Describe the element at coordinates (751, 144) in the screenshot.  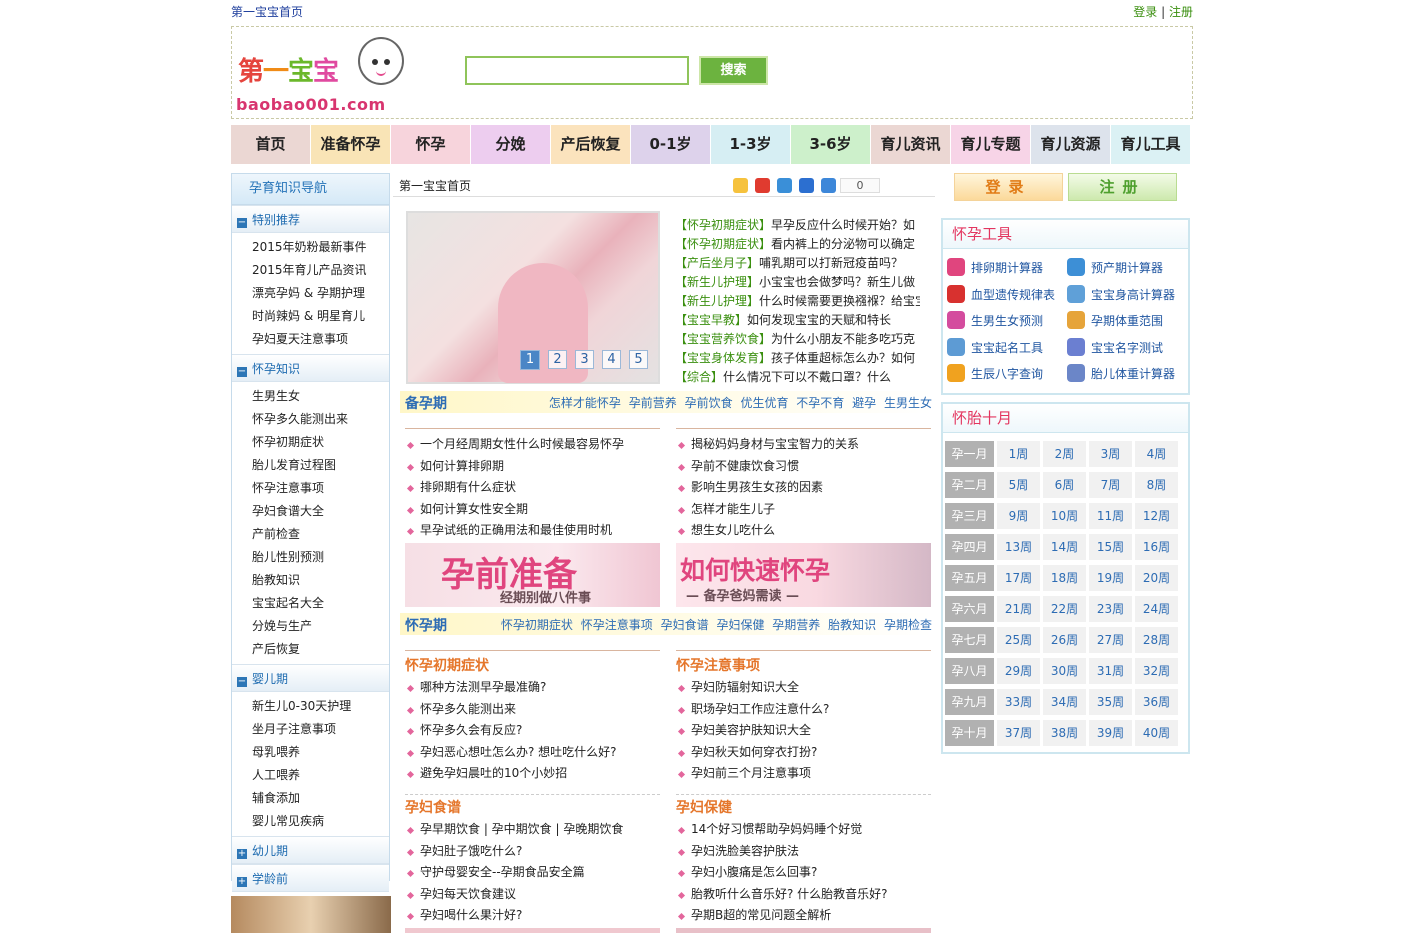
I see `nav-item: 1-3岁` at that location.